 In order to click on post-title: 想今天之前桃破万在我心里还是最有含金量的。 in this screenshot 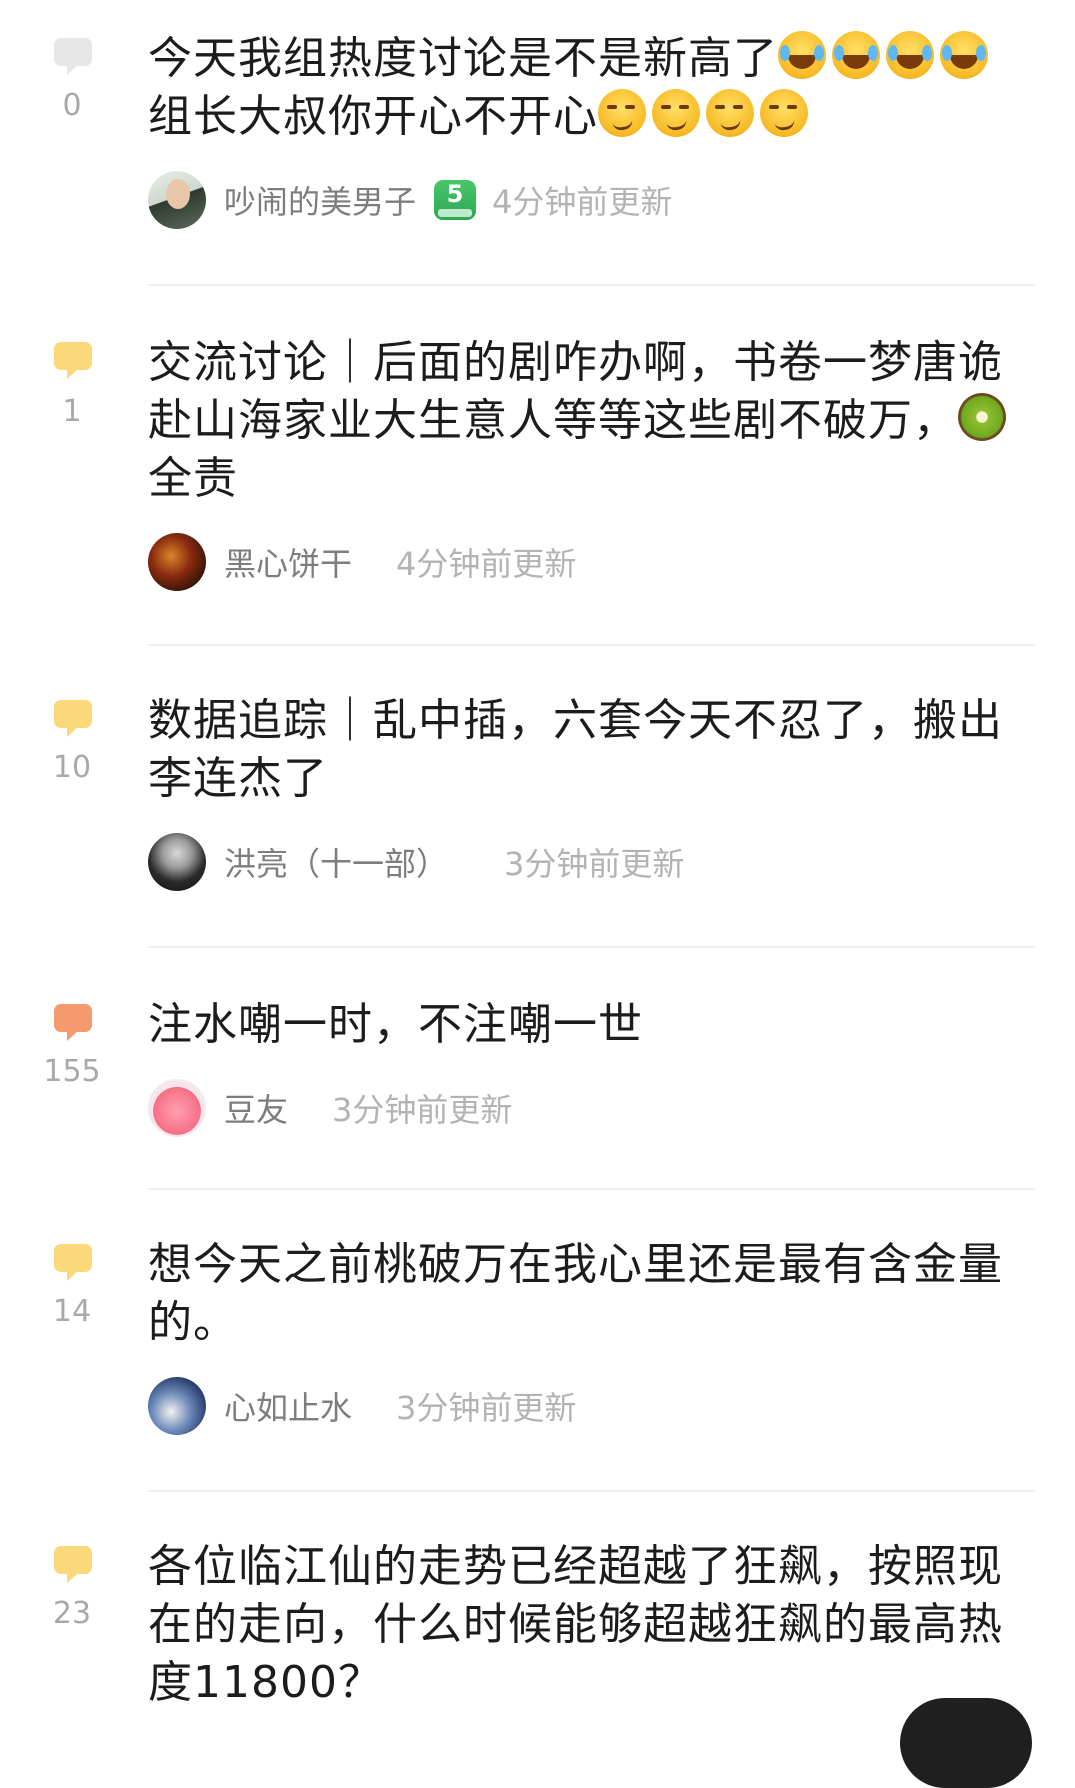, I will do `click(581, 1294)`.